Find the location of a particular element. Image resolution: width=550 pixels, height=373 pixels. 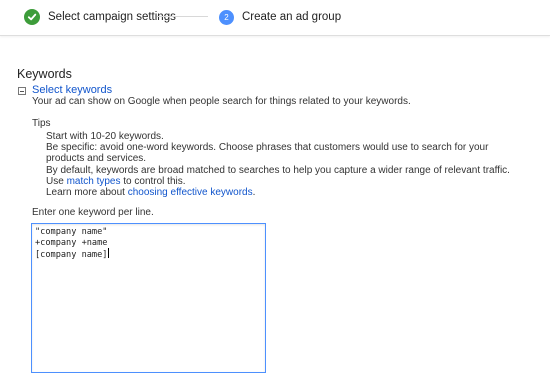

step-connector is located at coordinates (182, 16).